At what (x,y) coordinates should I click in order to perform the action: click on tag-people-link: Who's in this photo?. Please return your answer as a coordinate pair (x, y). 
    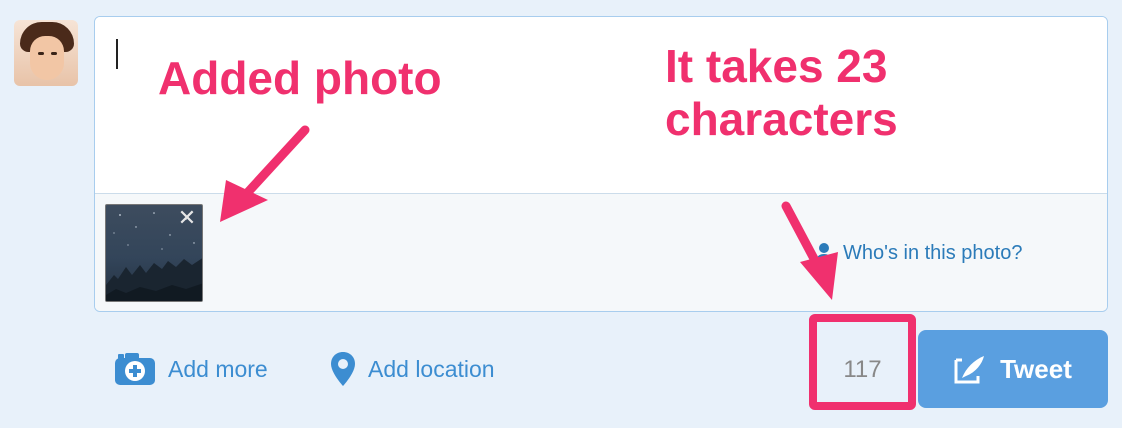
    Looking at the image, I should click on (918, 253).